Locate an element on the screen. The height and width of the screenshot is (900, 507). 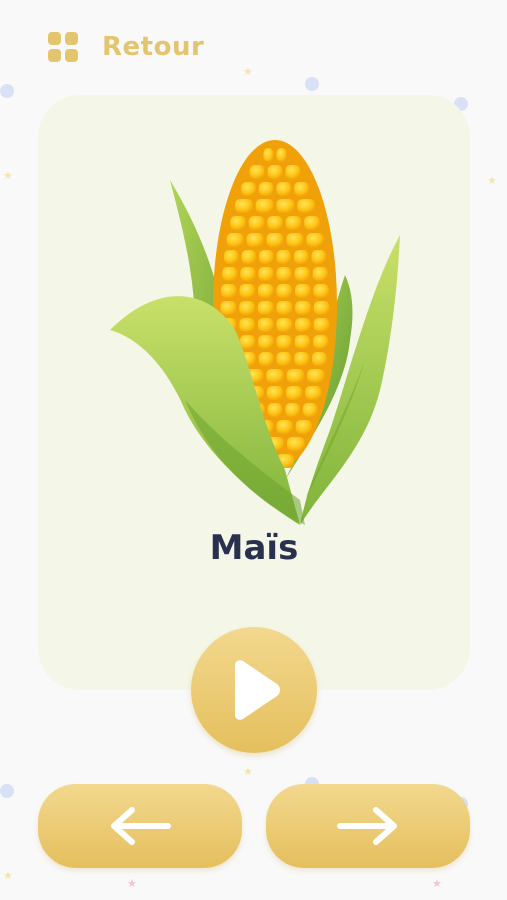
next-button is located at coordinates (368, 826).